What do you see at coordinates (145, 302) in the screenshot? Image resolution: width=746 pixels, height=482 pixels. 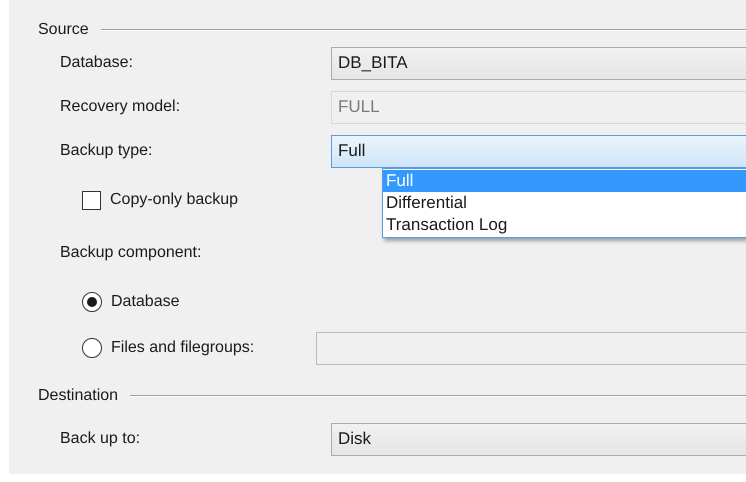 I see `radio-label: Database` at bounding box center [145, 302].